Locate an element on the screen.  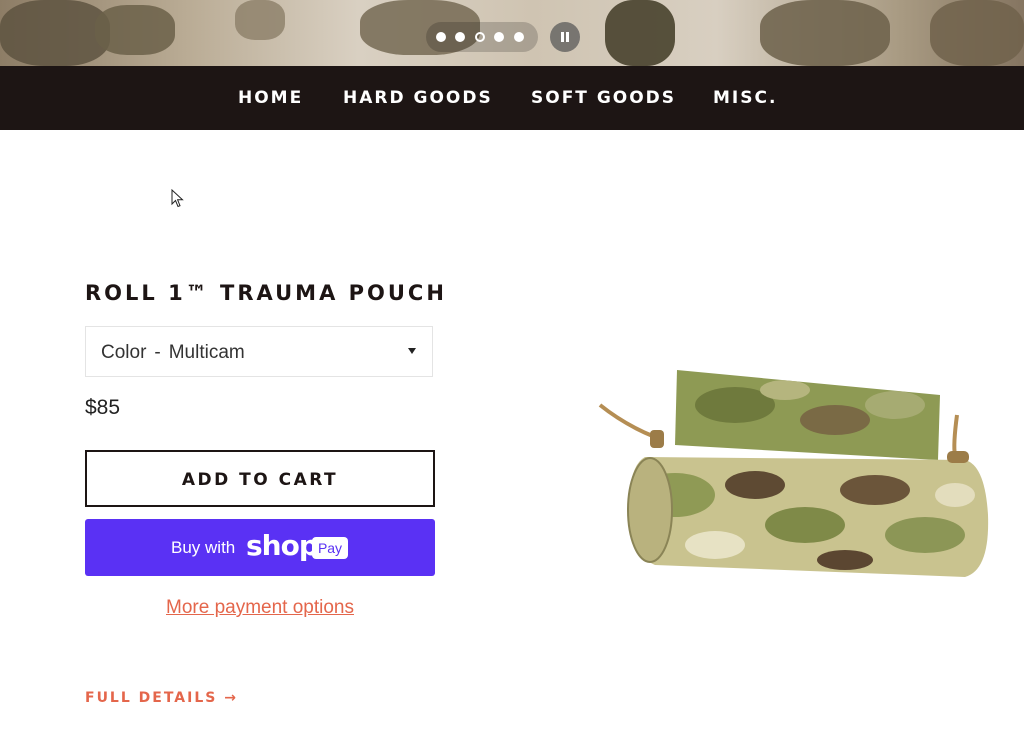
shop-pay-badge: Pay is located at coordinates (330, 548).